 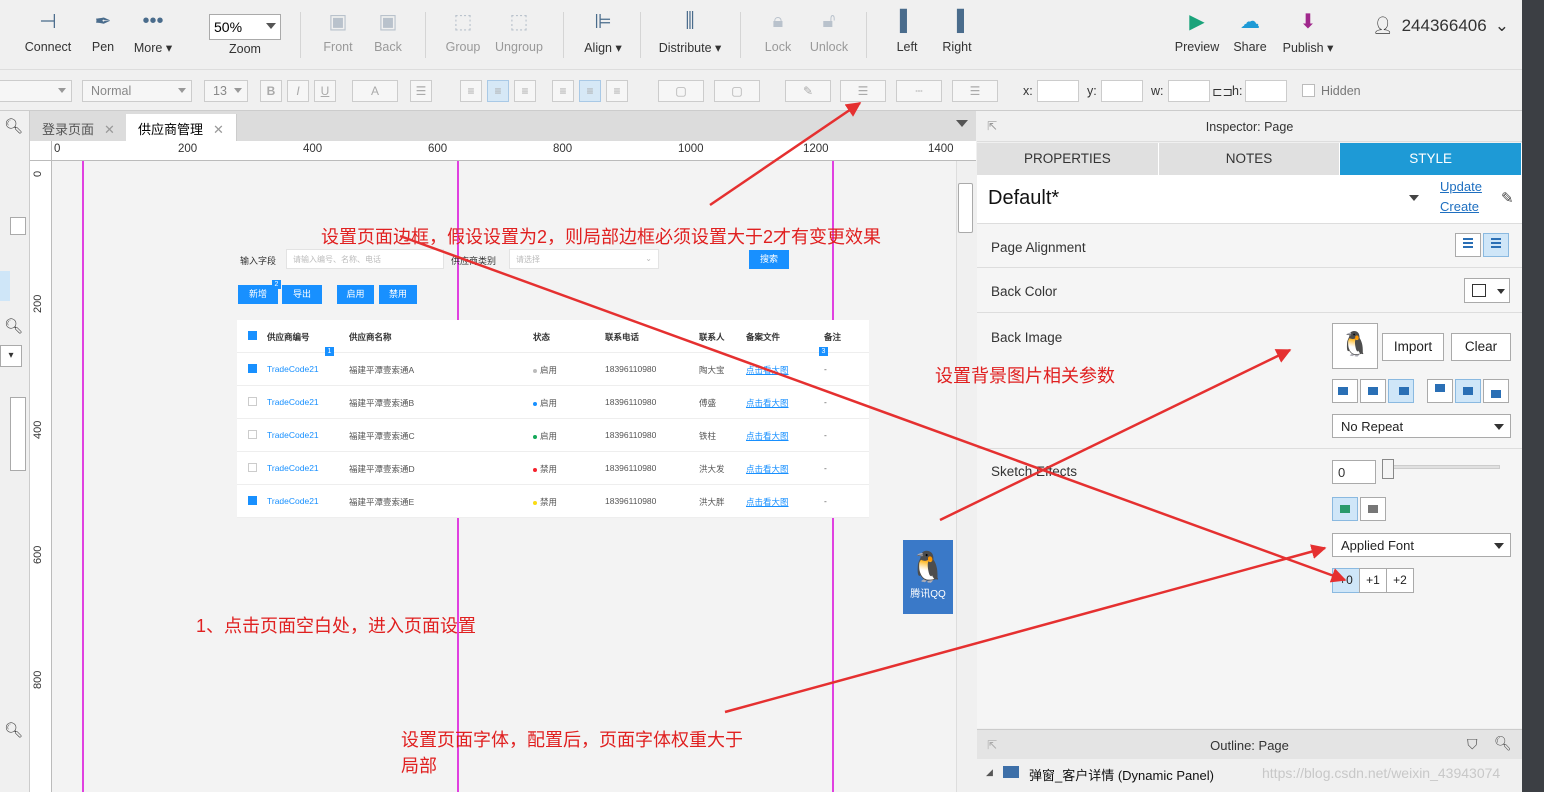 I want to click on create-link: Create, so click(x=1459, y=206).